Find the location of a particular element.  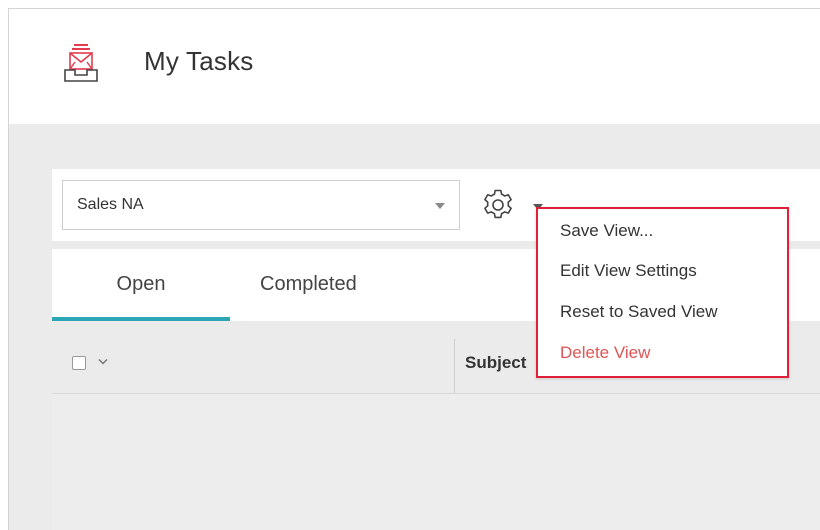

tab-completed: Completed is located at coordinates (293, 285).